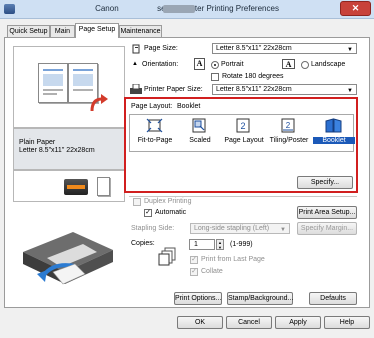  I want to click on copies-label: Copies:, so click(143, 243).